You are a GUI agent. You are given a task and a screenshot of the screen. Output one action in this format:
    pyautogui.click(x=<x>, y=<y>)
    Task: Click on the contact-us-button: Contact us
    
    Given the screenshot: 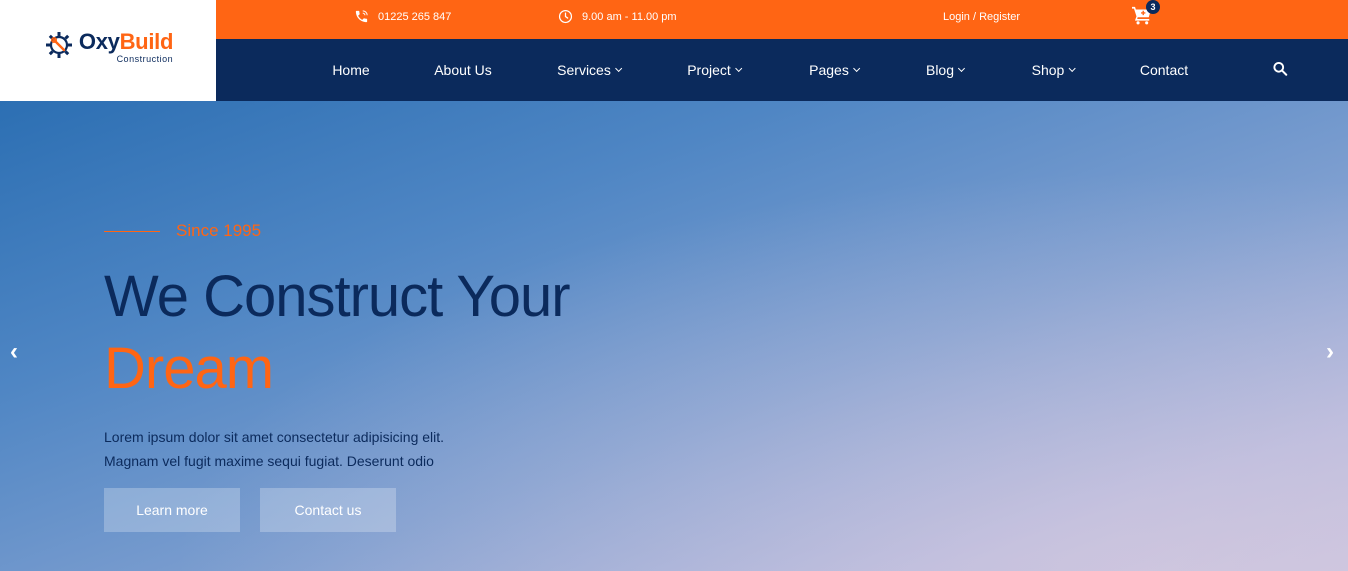 What is the action you would take?
    pyautogui.click(x=328, y=510)
    